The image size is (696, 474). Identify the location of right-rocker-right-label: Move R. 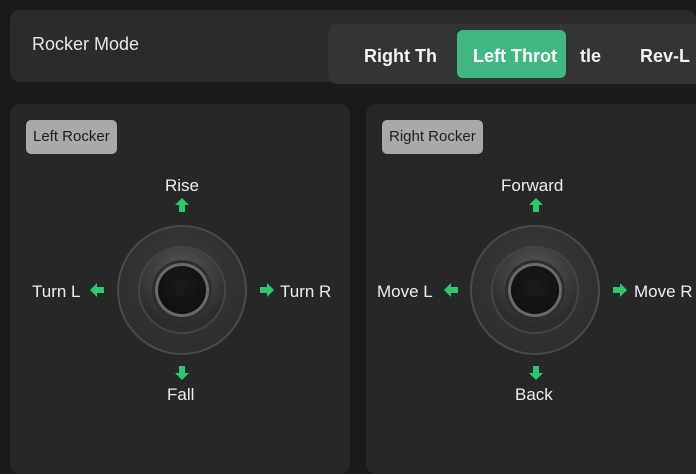
(663, 291).